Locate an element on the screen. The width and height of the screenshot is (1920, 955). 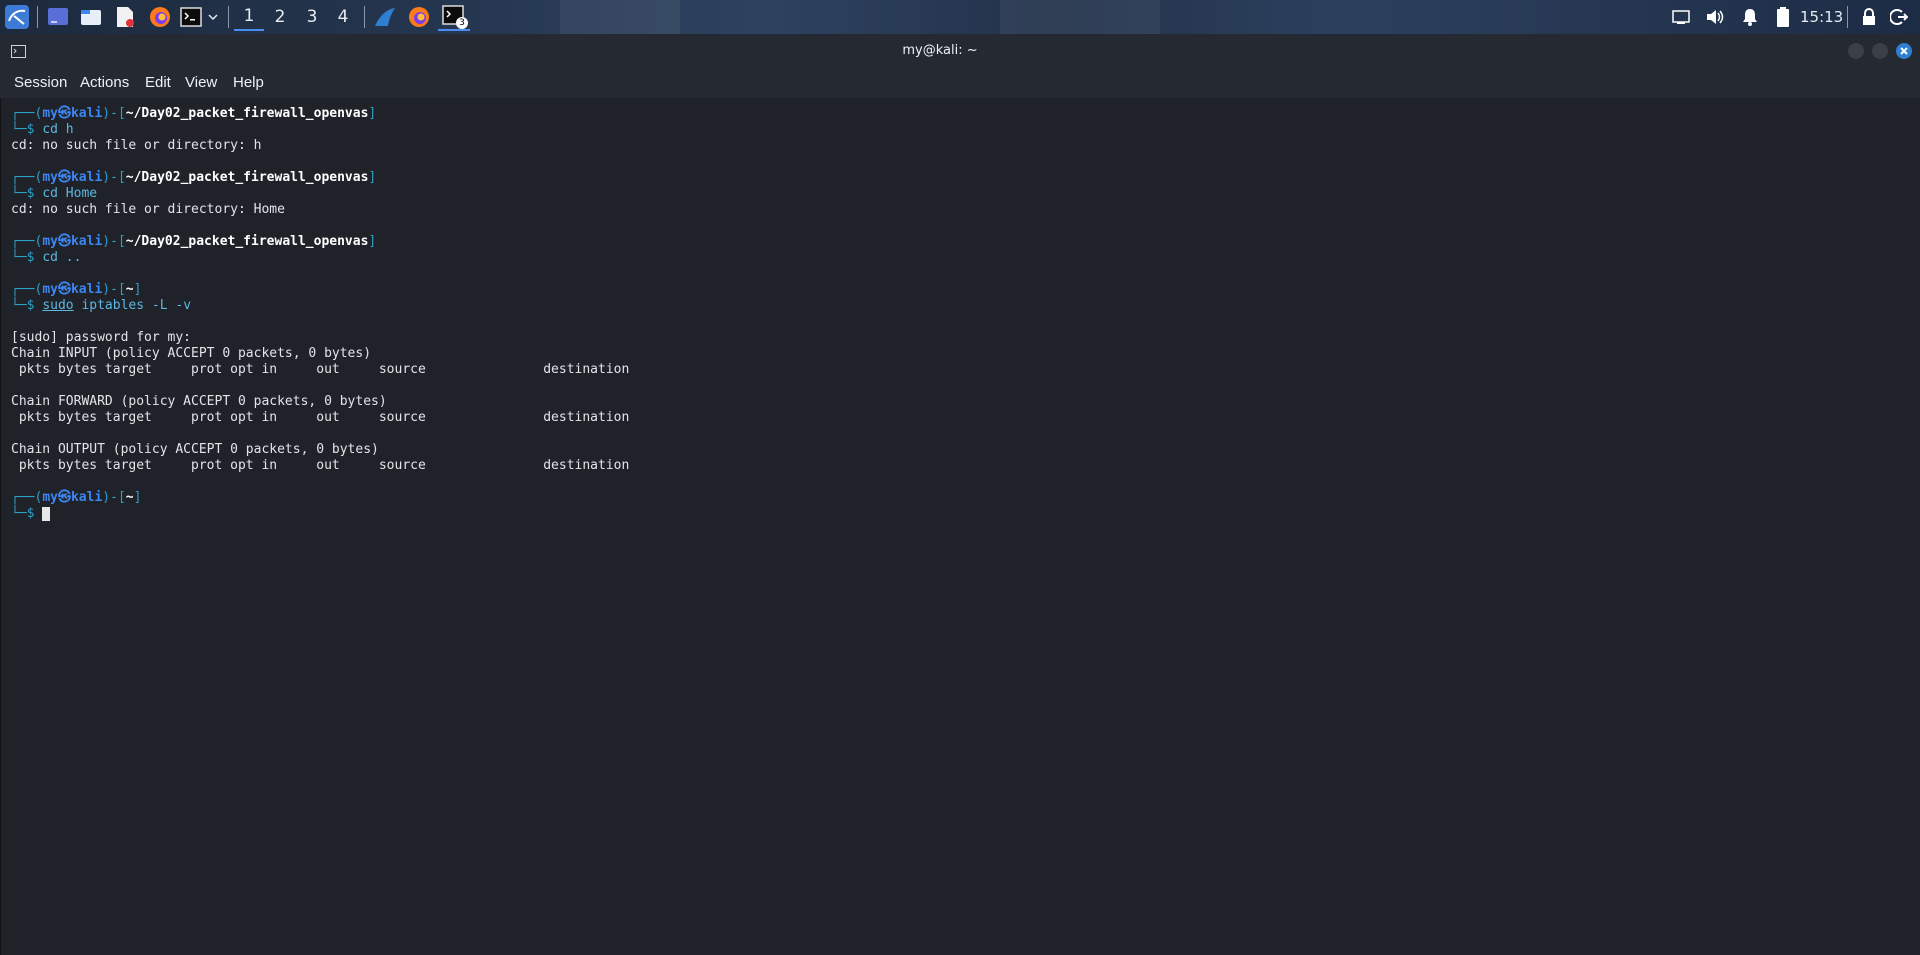
command-line: └─$ is located at coordinates (320, 514).